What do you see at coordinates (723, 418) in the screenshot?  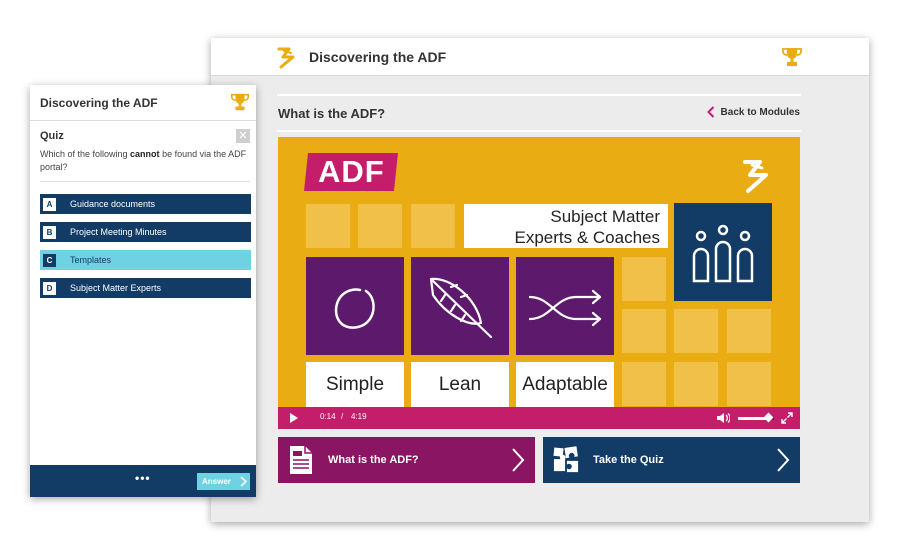 I see `volume-icon` at bounding box center [723, 418].